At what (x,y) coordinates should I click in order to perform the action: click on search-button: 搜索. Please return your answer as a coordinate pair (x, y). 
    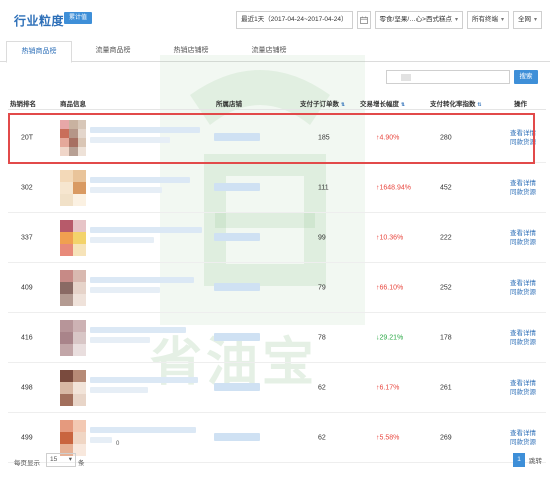
    Looking at the image, I should click on (526, 77).